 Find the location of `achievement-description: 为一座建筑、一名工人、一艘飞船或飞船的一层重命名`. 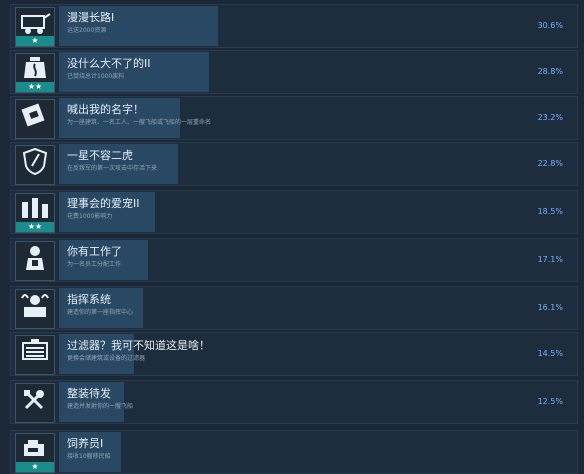

achievement-description: 为一座建筑、一名工人、一艘飞船或飞船的一层重命名 is located at coordinates (139, 122).